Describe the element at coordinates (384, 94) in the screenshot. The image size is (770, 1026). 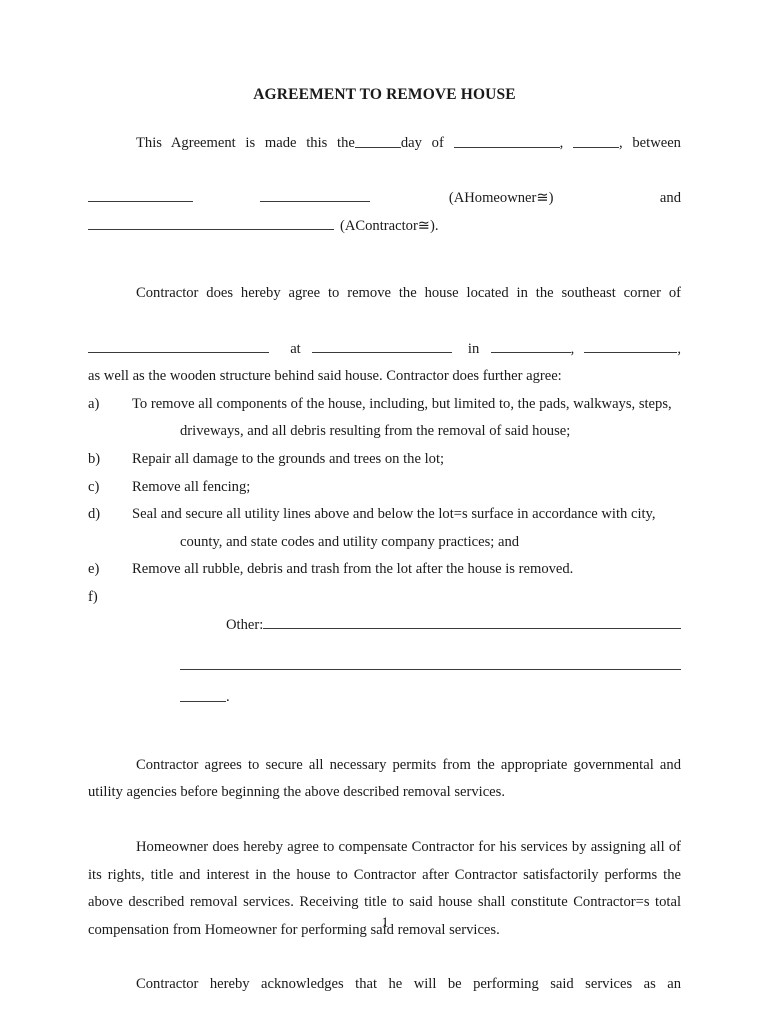
I see `page-title: AGREEMENT TO REMOVE HOUSE` at that location.